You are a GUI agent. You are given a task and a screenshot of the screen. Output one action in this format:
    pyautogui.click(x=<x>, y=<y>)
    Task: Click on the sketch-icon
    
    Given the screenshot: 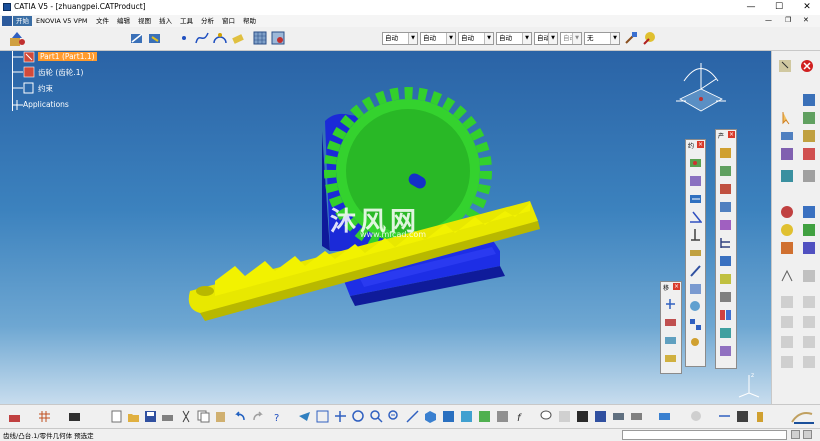 What is the action you would take?
    pyautogui.click(x=137, y=38)
    